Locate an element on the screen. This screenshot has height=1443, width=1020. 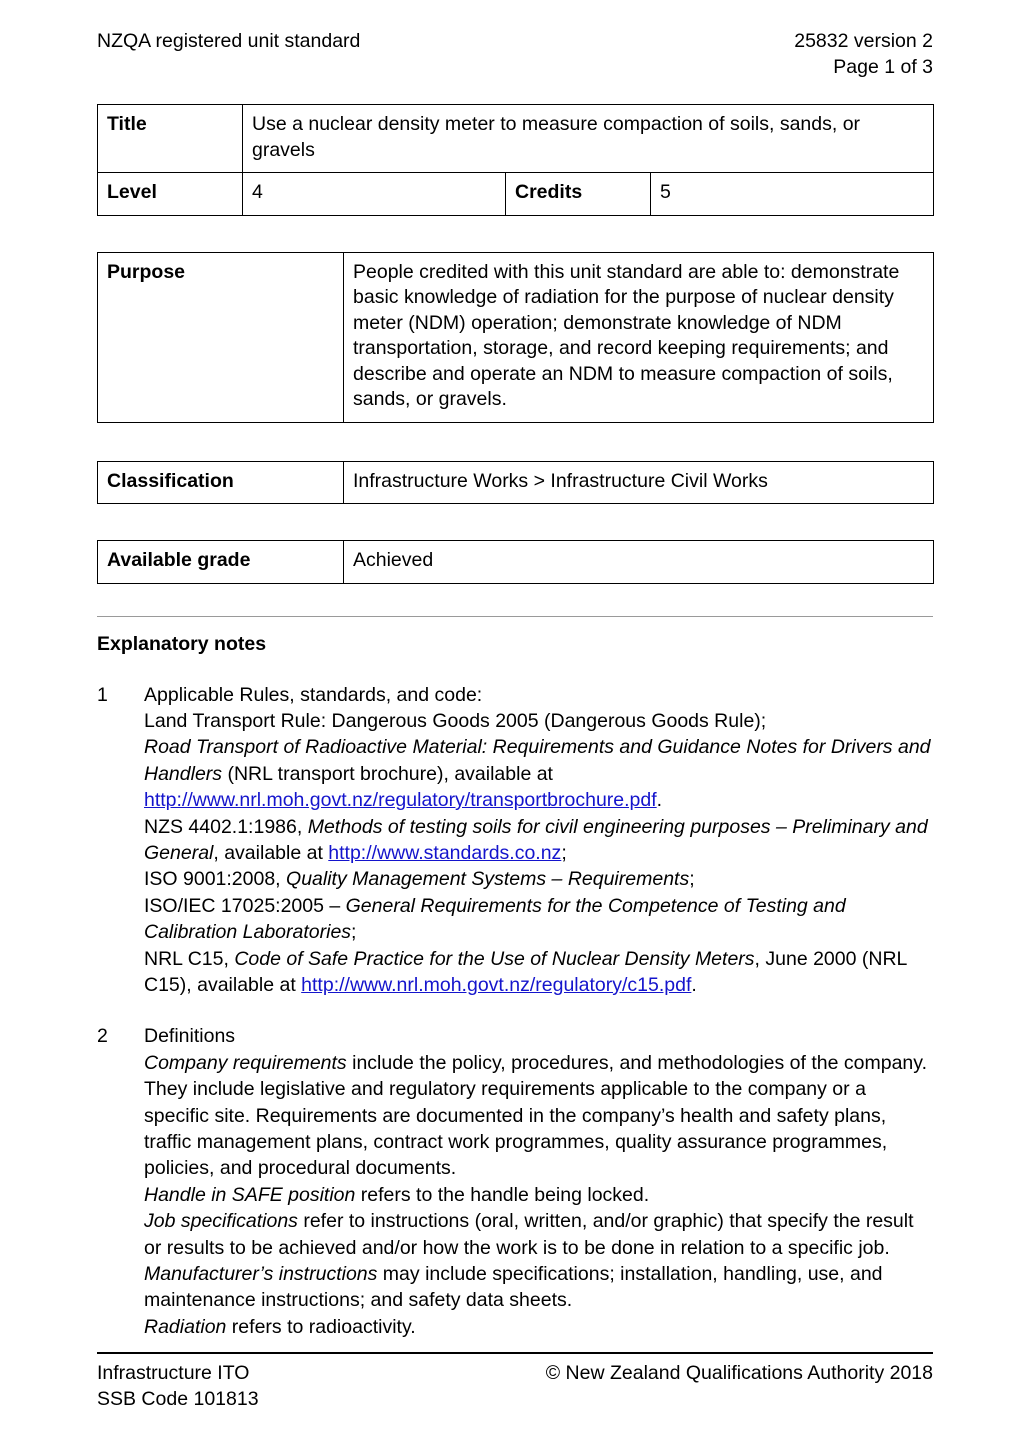
available-grade-table: Available grade Achieved is located at coordinates (515, 562).